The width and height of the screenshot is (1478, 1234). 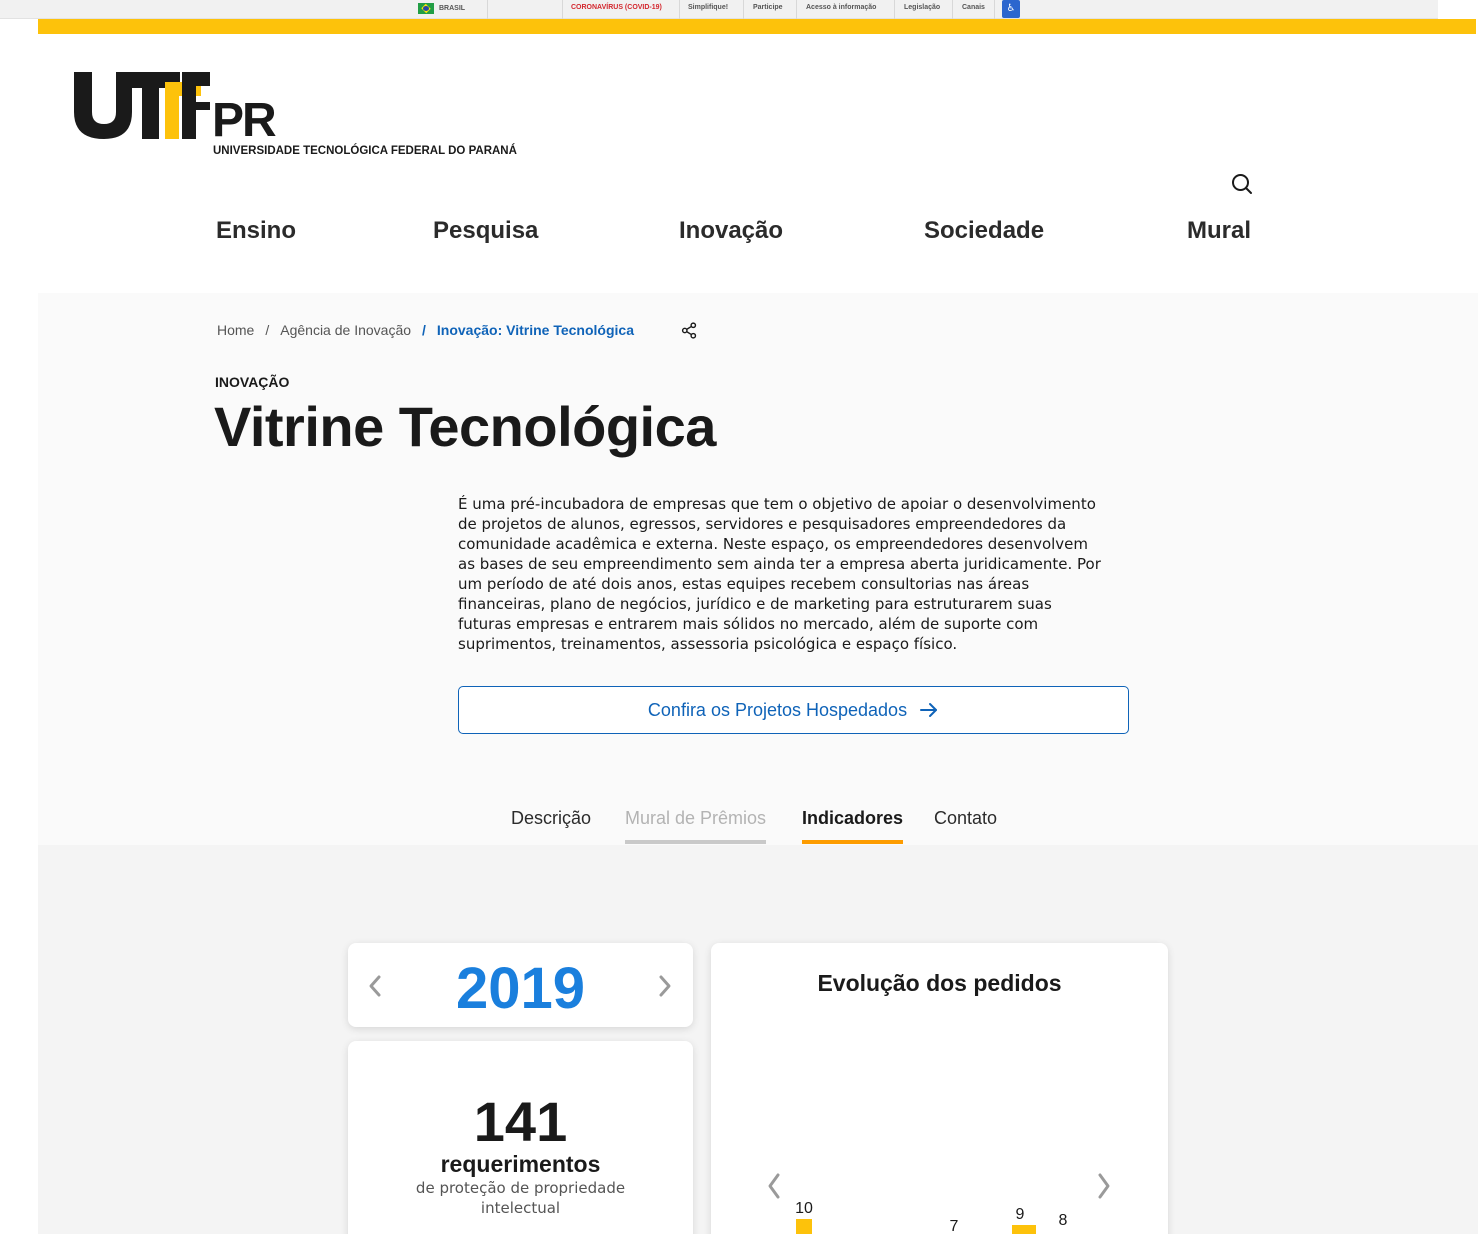 What do you see at coordinates (939, 1203) in the screenshot?
I see `evolucao-chart: 10 7 9 8` at bounding box center [939, 1203].